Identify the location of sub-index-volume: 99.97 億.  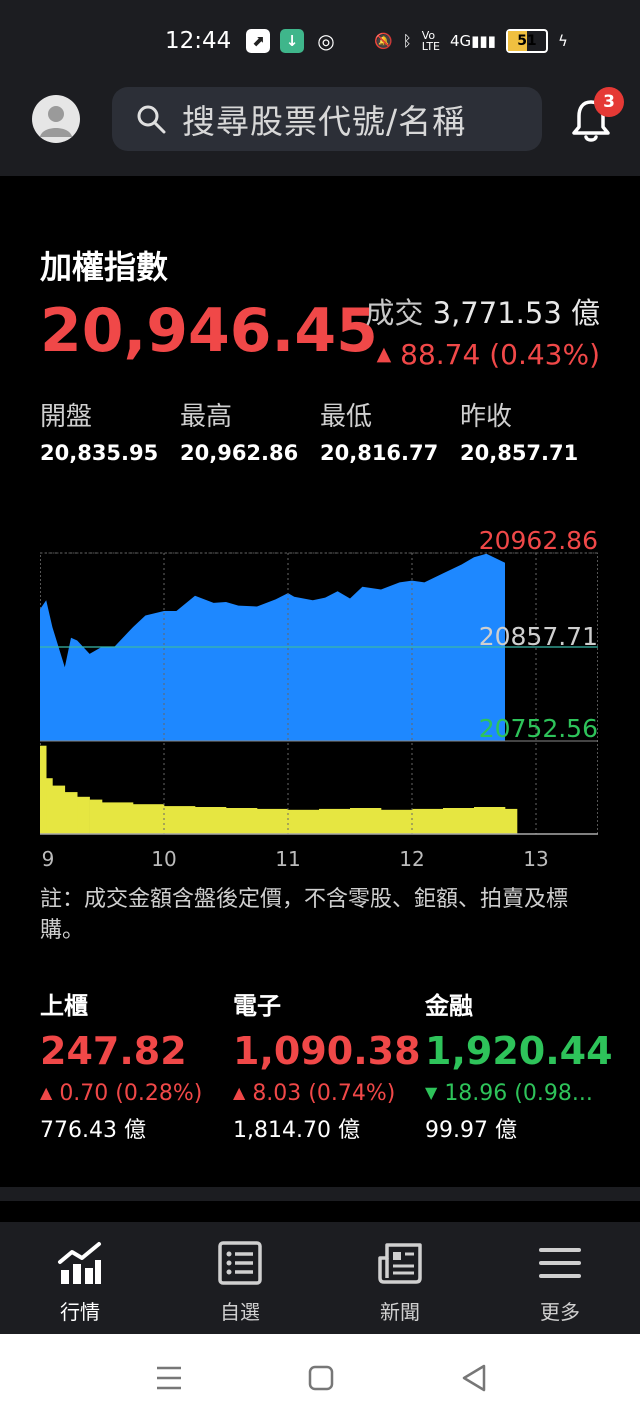
(471, 1130).